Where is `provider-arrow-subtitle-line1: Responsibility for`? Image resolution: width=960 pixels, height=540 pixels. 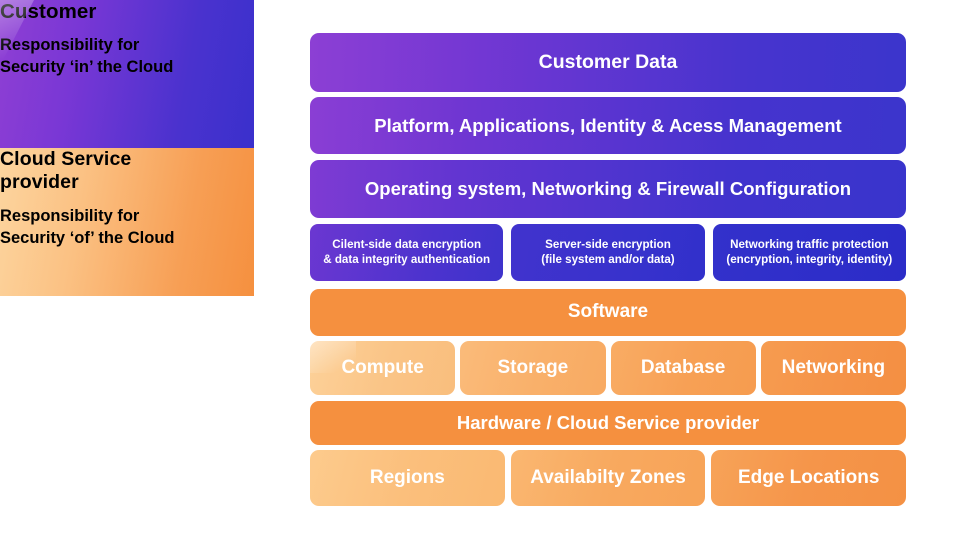 provider-arrow-subtitle-line1: Responsibility for is located at coordinates (70, 216).